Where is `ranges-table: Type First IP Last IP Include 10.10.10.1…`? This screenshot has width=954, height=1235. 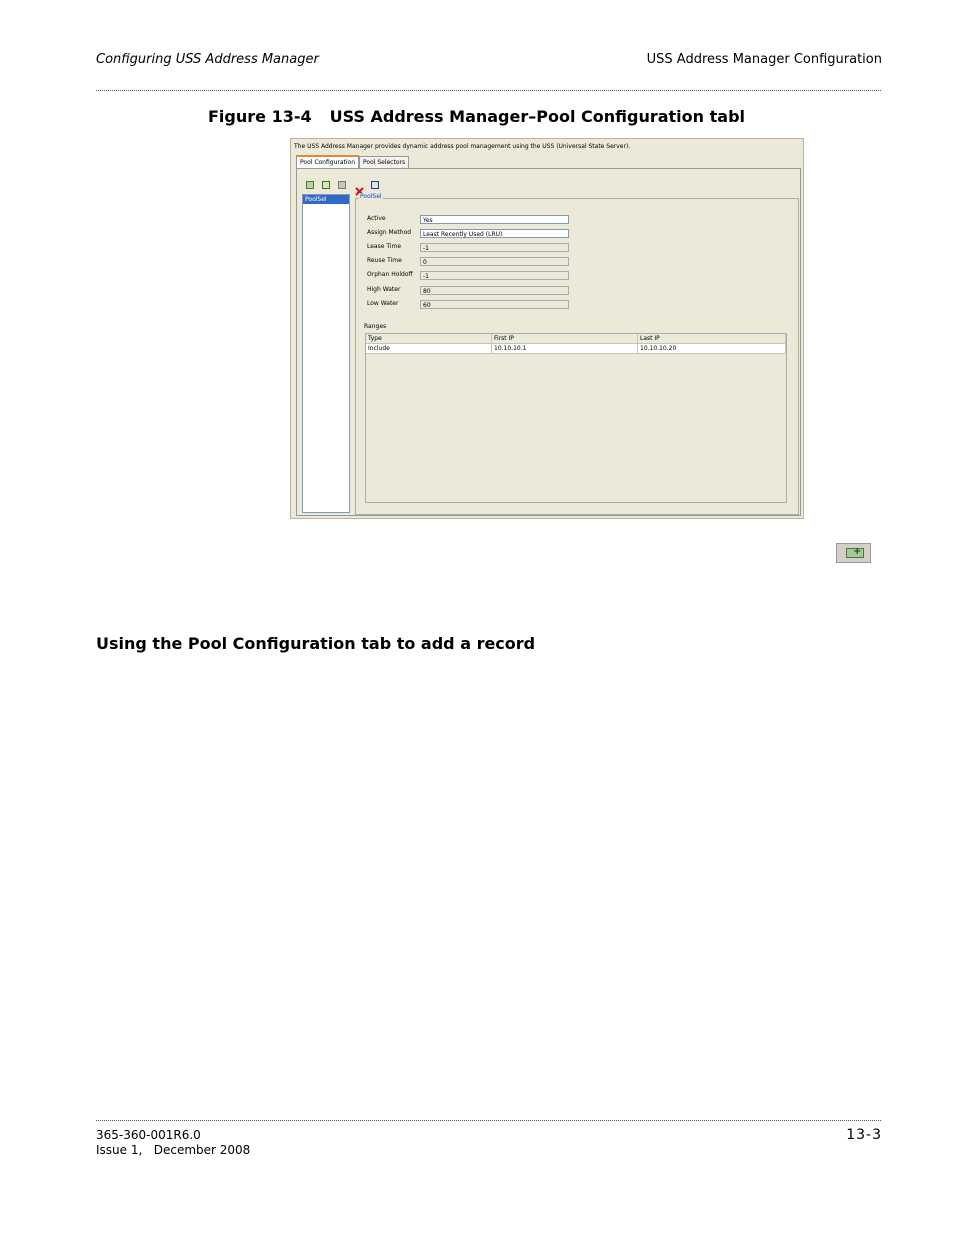
ranges-table: Type First IP Last IP Include 10.10.10.1… is located at coordinates (576, 418).